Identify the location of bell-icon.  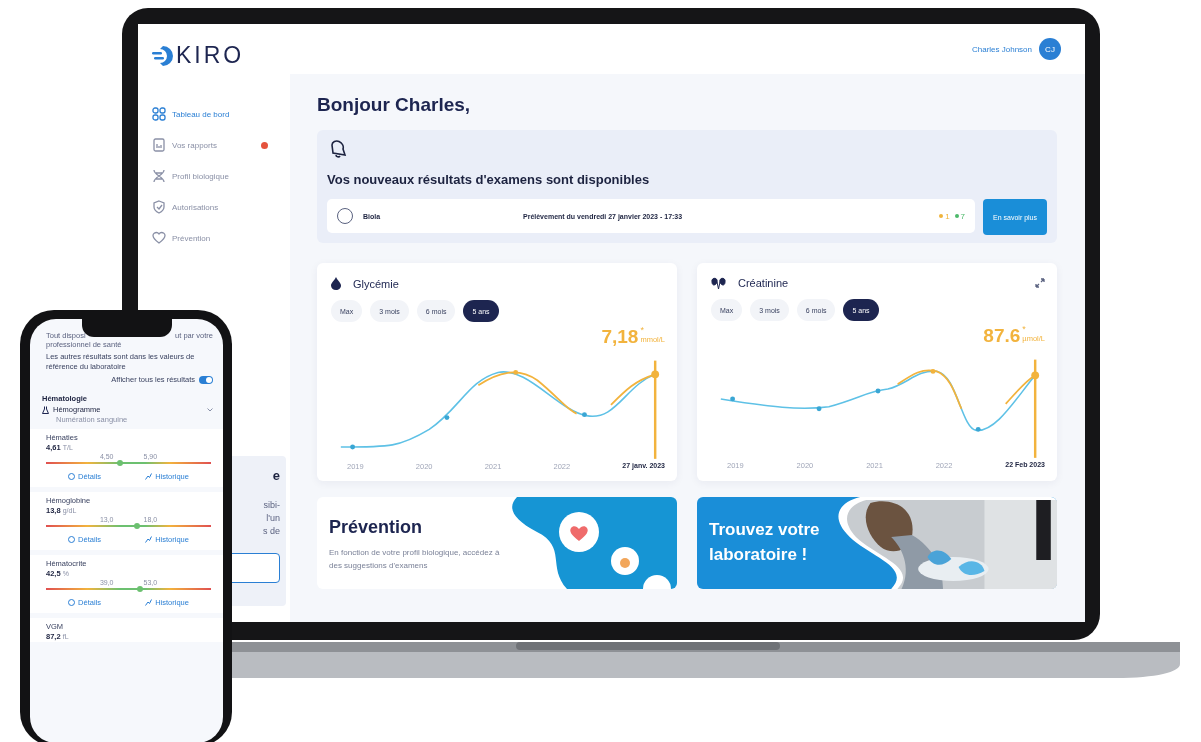
(338, 149).